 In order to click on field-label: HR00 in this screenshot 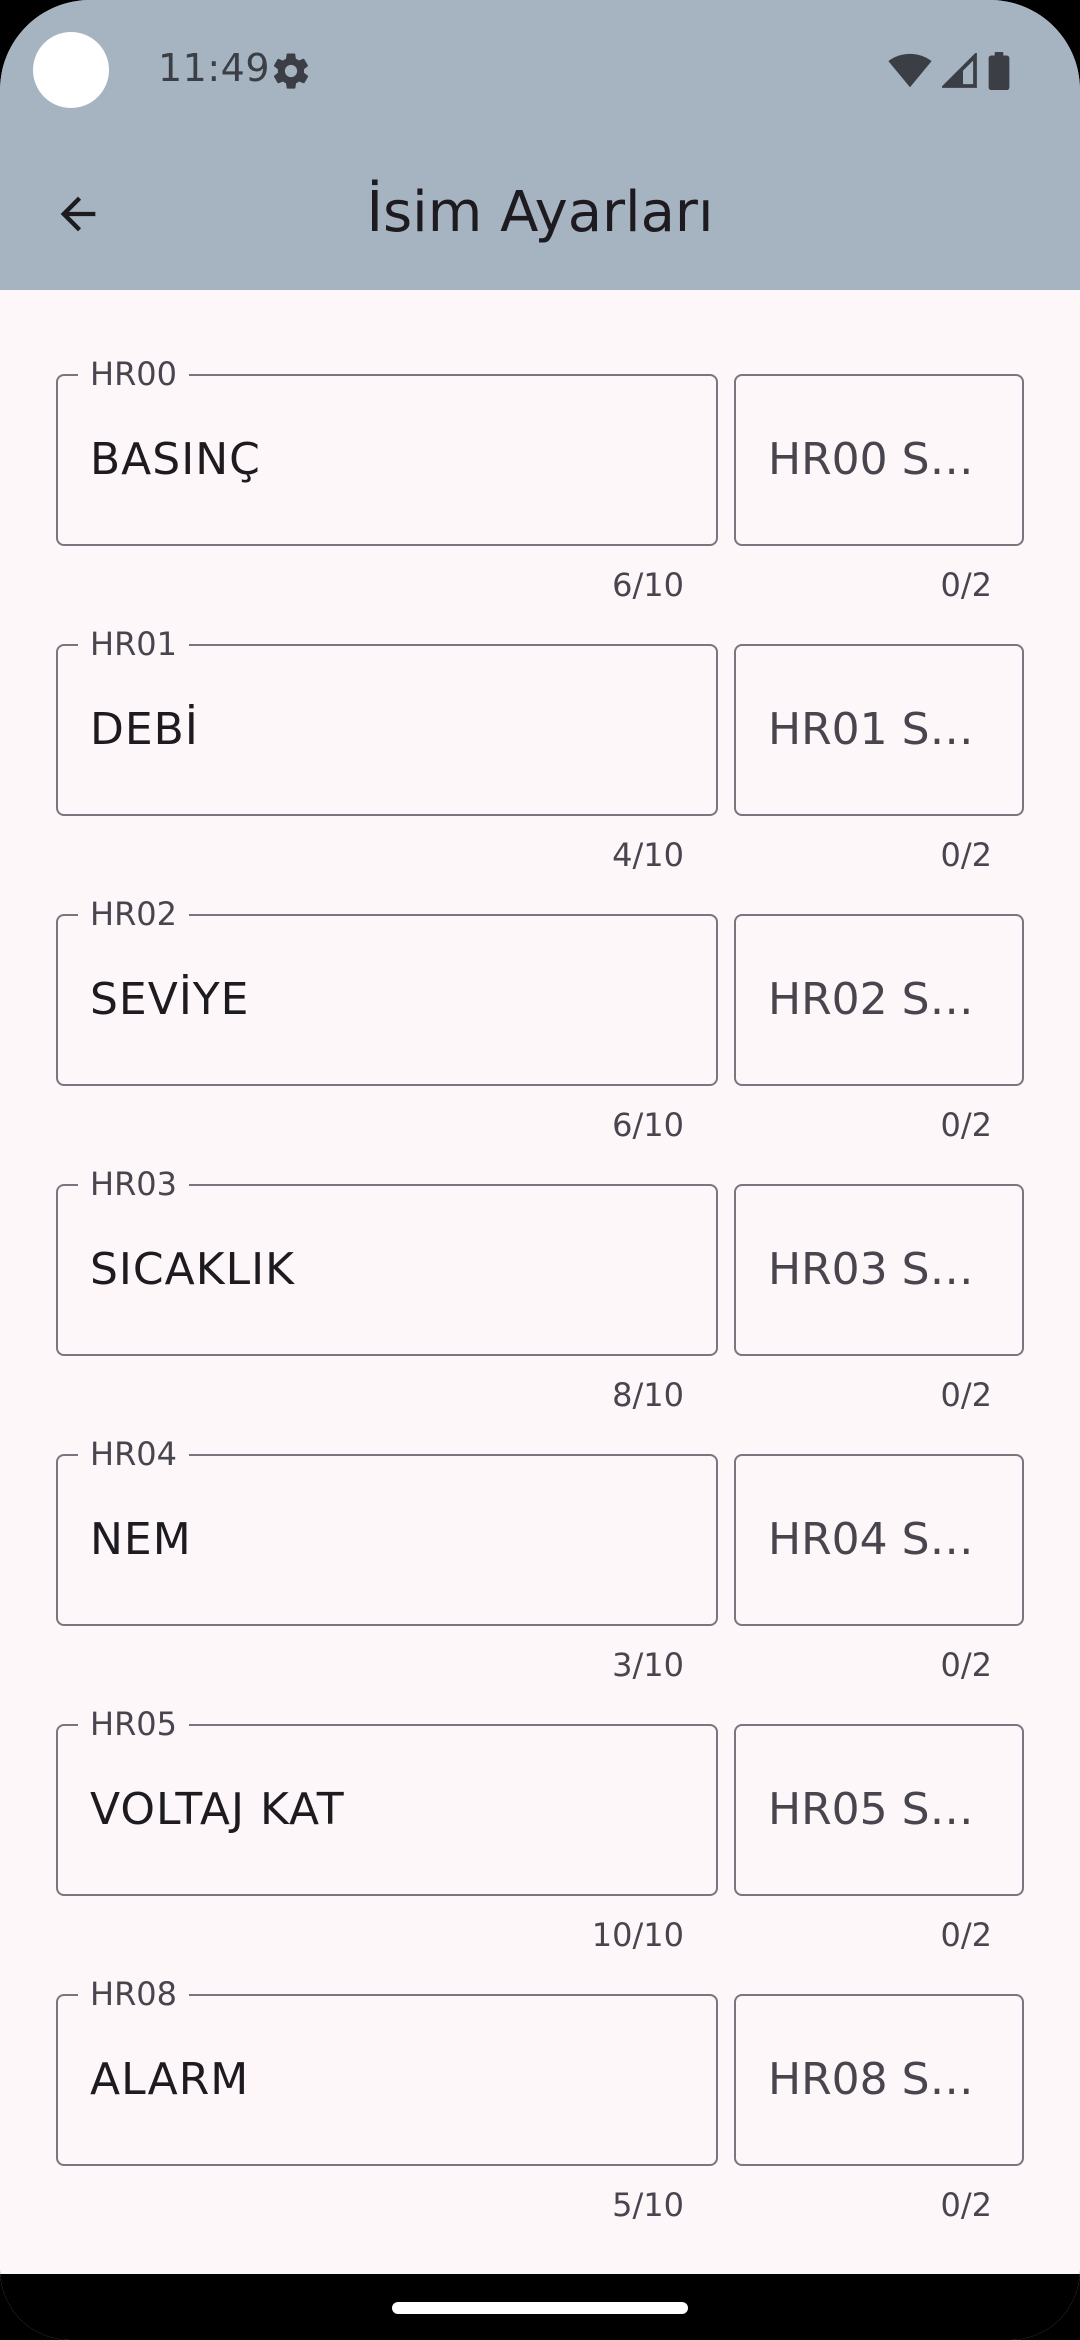, I will do `click(134, 374)`.